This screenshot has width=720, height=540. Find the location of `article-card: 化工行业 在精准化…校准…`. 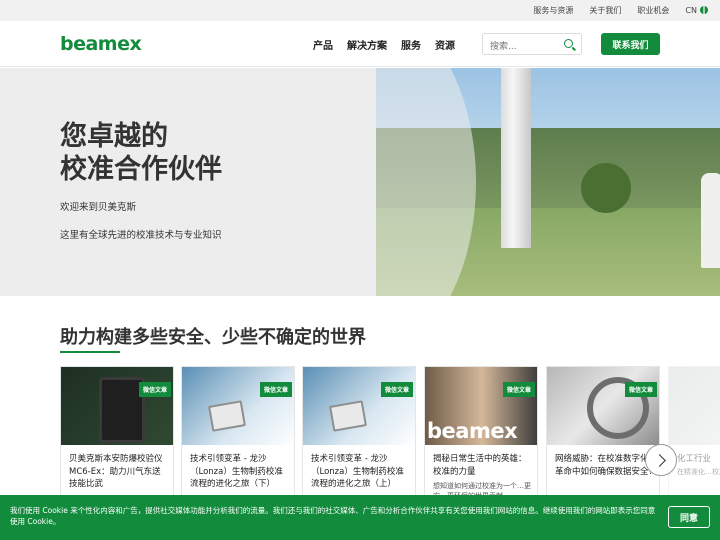

article-card: 化工行业 在精准化…校准… is located at coordinates (694, 431).